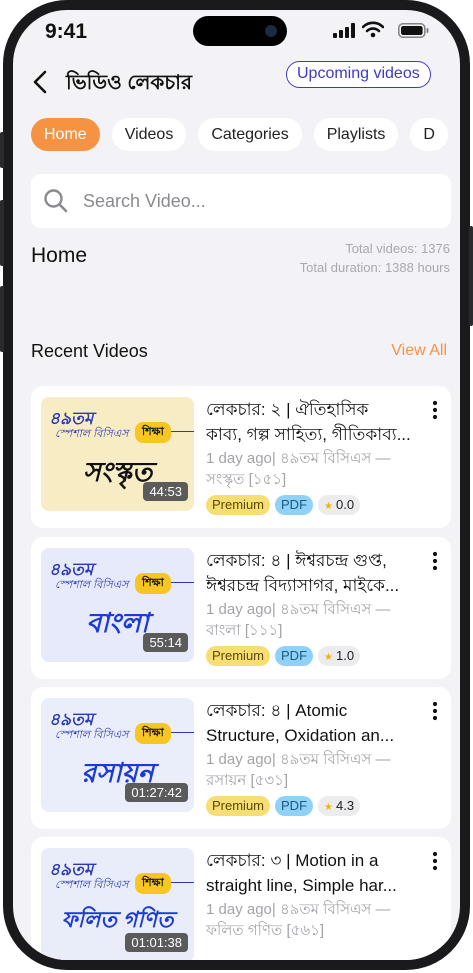  What do you see at coordinates (165, 642) in the screenshot?
I see `duration-badge: 55:14` at bounding box center [165, 642].